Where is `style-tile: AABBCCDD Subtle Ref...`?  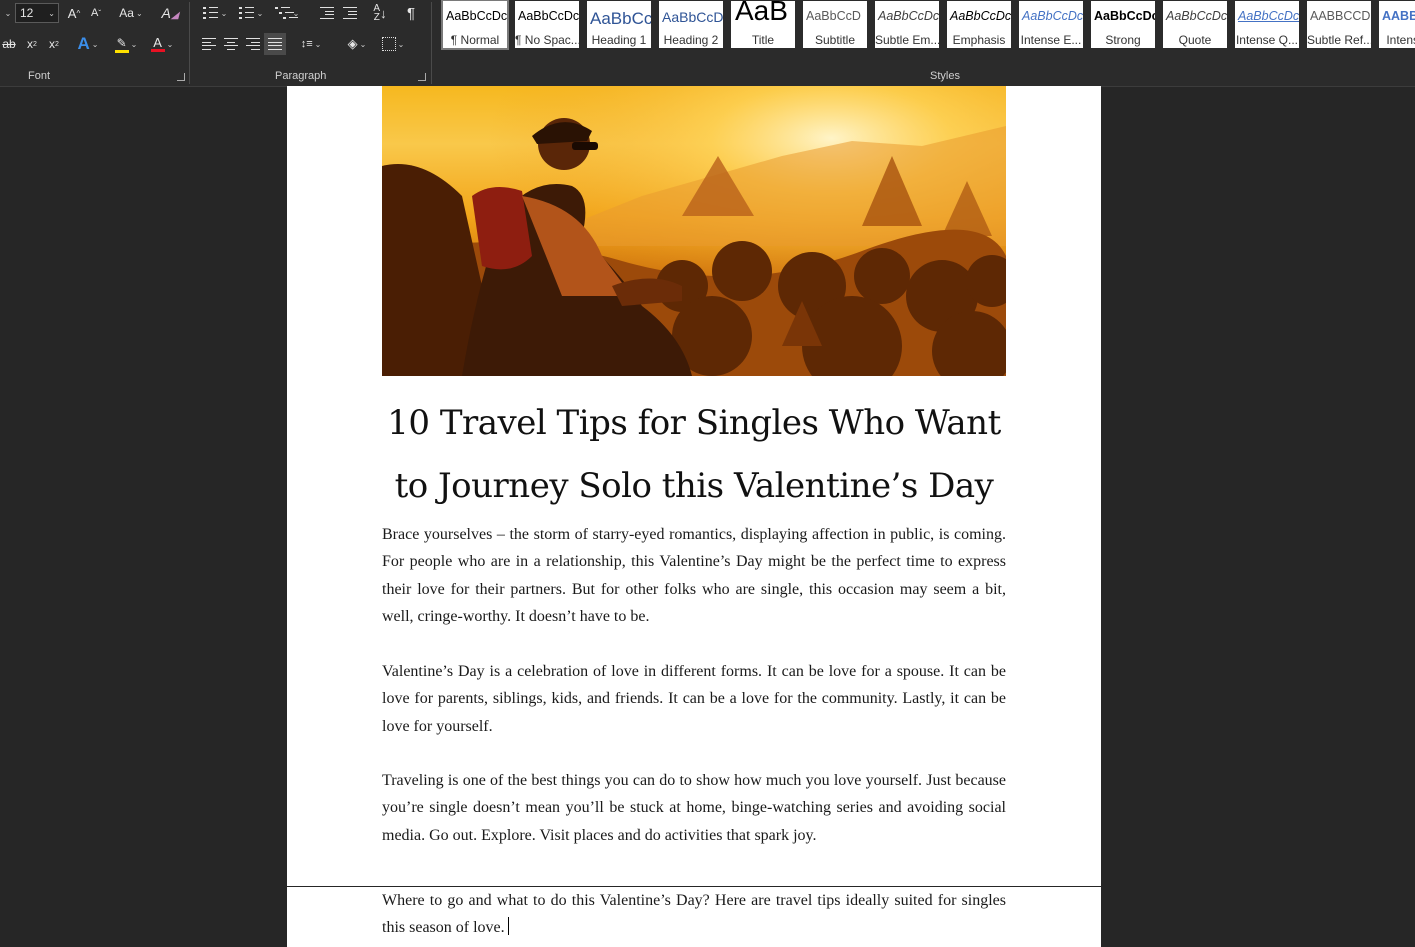 style-tile: AABBCCDD Subtle Ref... is located at coordinates (1339, 24).